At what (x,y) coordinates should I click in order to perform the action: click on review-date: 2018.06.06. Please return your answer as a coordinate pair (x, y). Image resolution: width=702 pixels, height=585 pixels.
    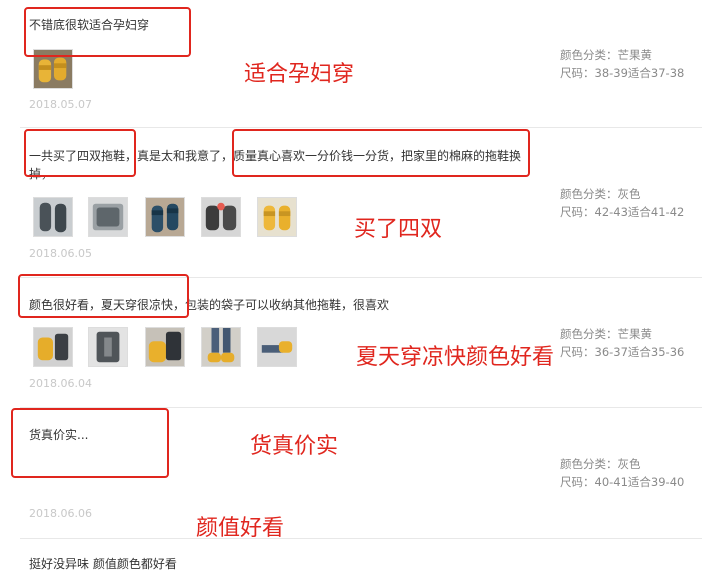
    Looking at the image, I should click on (60, 513).